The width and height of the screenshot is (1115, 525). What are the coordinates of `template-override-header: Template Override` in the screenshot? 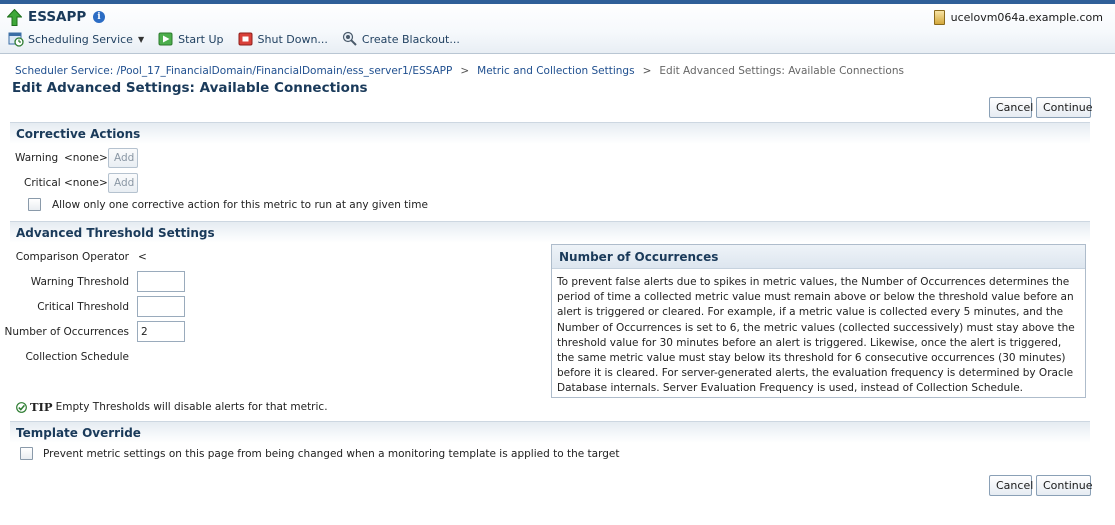 It's located at (550, 432).